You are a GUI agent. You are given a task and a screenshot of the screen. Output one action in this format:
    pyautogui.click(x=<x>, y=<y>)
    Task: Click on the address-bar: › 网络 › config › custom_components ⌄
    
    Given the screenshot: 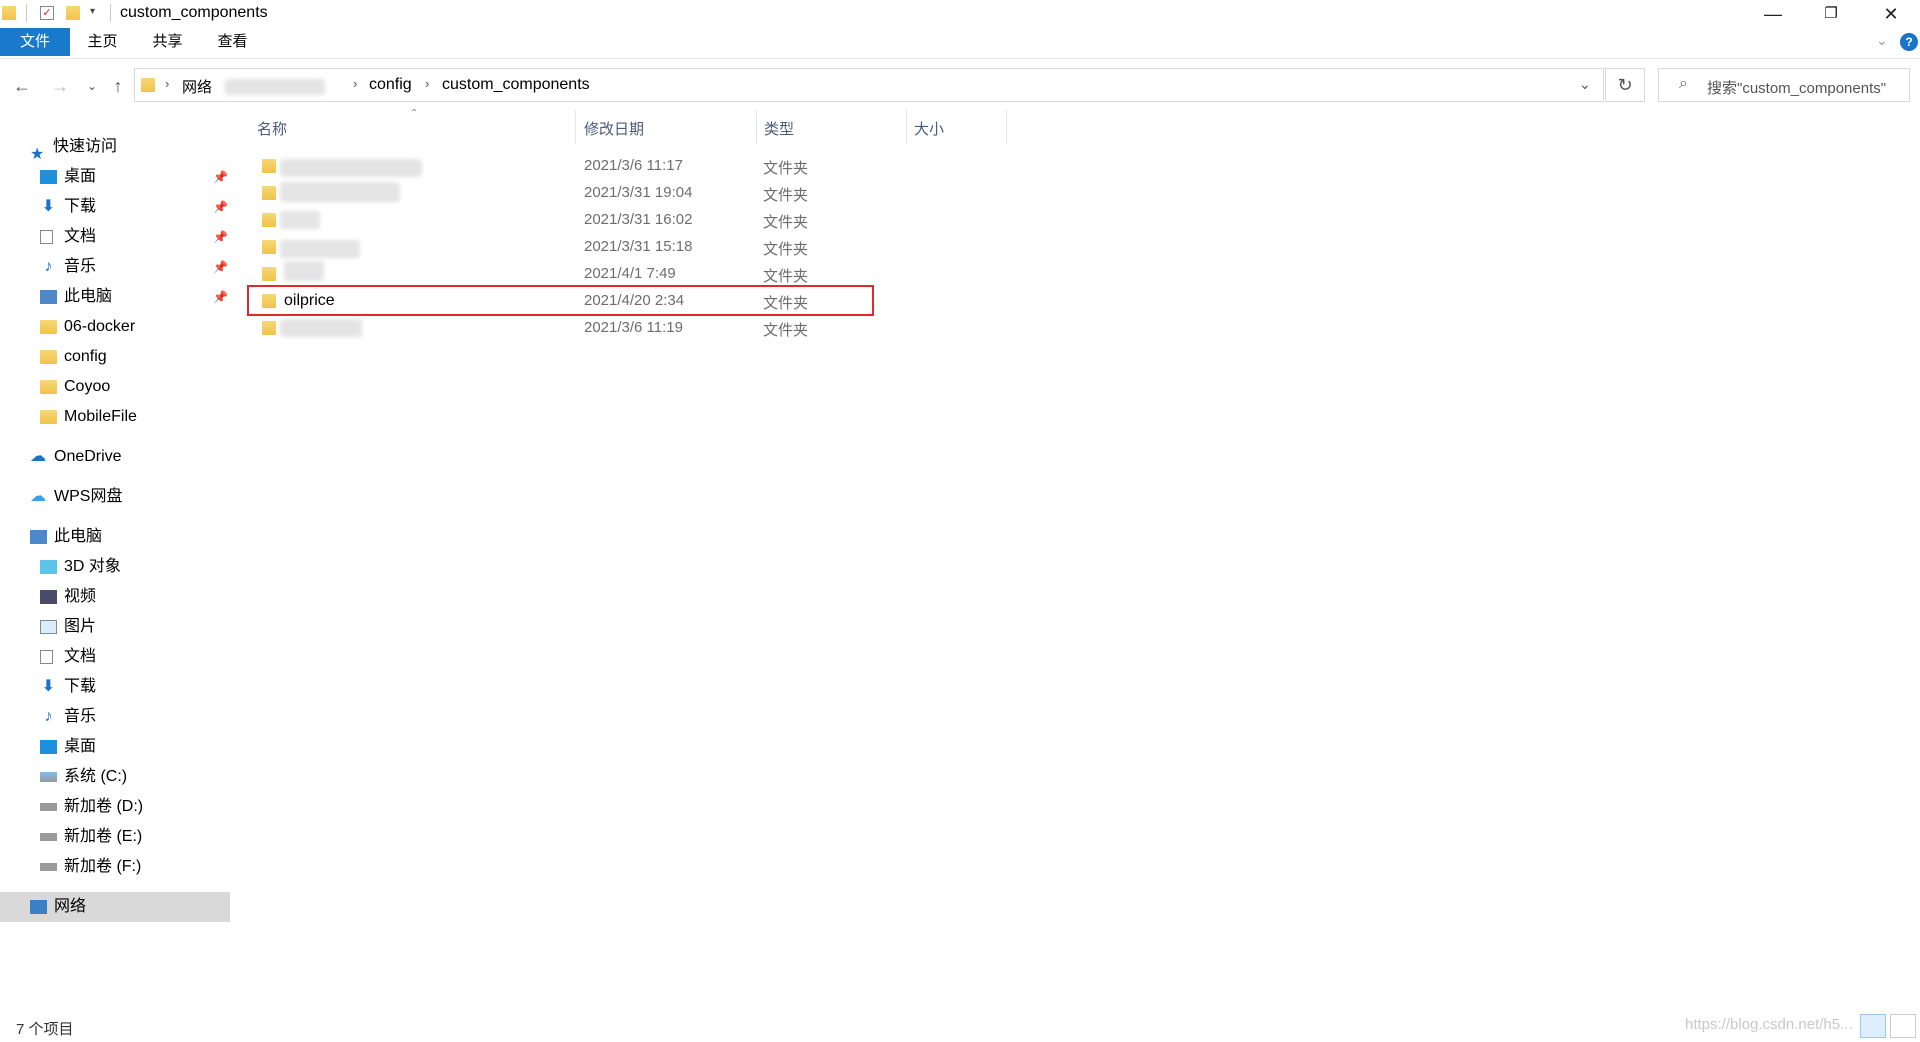 What is the action you would take?
    pyautogui.click(x=869, y=85)
    